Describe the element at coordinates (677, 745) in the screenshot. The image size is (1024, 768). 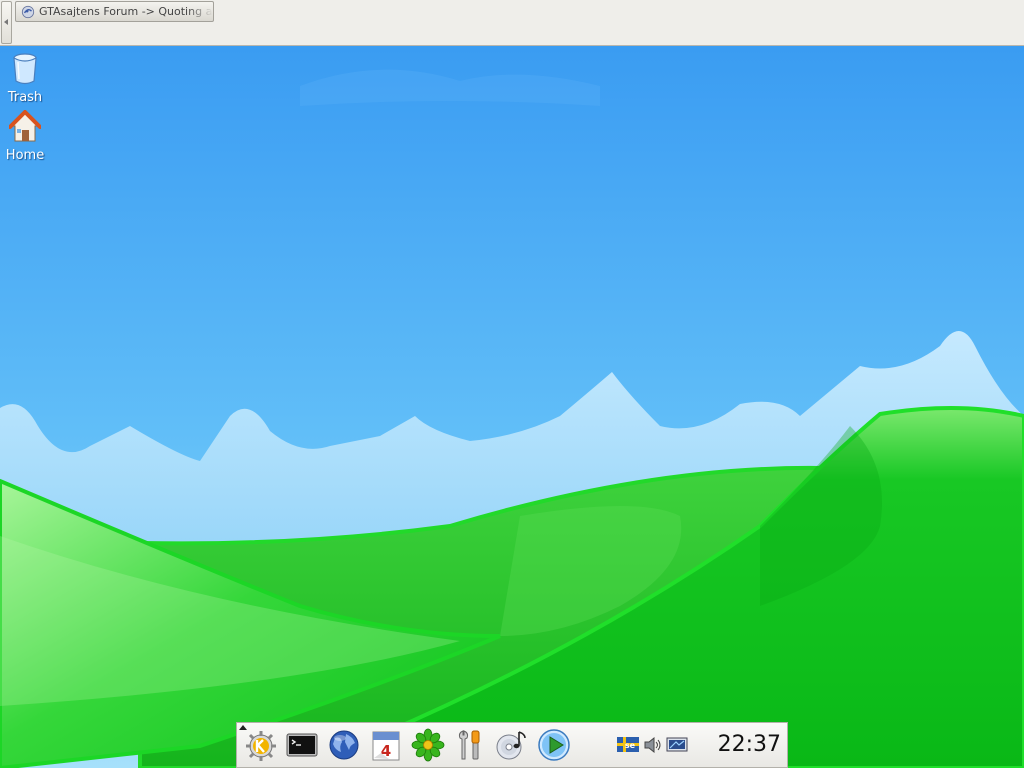
I see `network-icon` at that location.